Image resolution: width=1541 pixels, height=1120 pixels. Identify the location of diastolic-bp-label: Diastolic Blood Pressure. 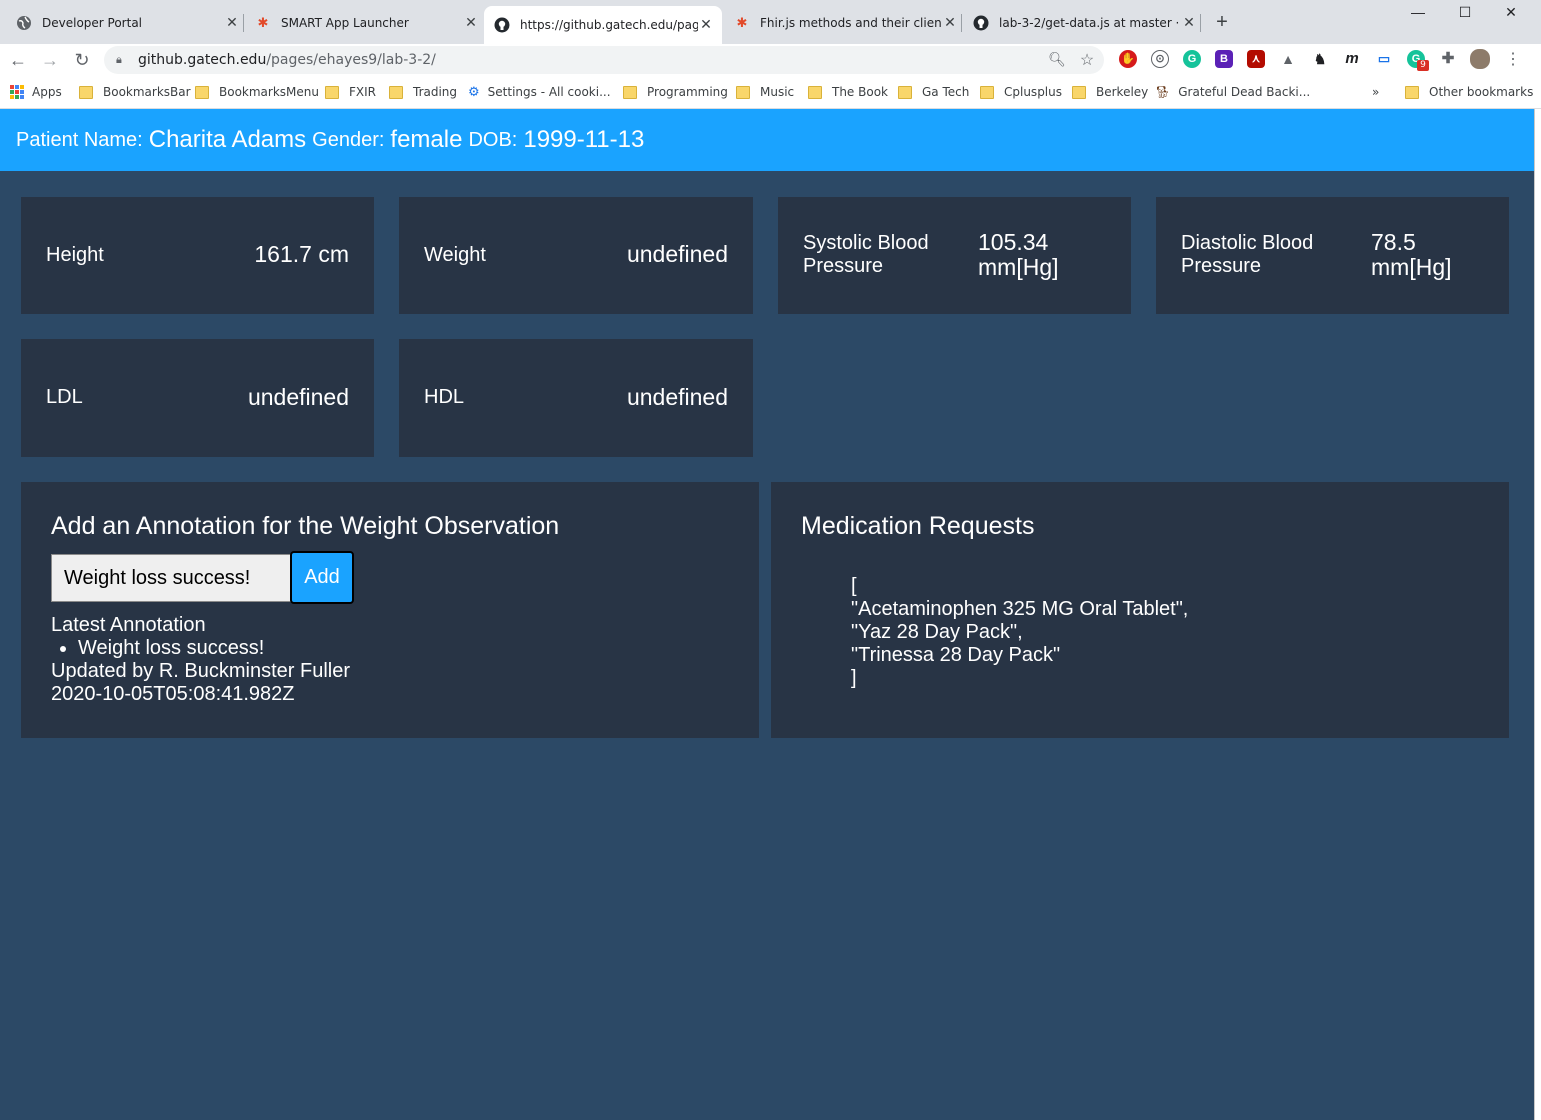
(1247, 255).